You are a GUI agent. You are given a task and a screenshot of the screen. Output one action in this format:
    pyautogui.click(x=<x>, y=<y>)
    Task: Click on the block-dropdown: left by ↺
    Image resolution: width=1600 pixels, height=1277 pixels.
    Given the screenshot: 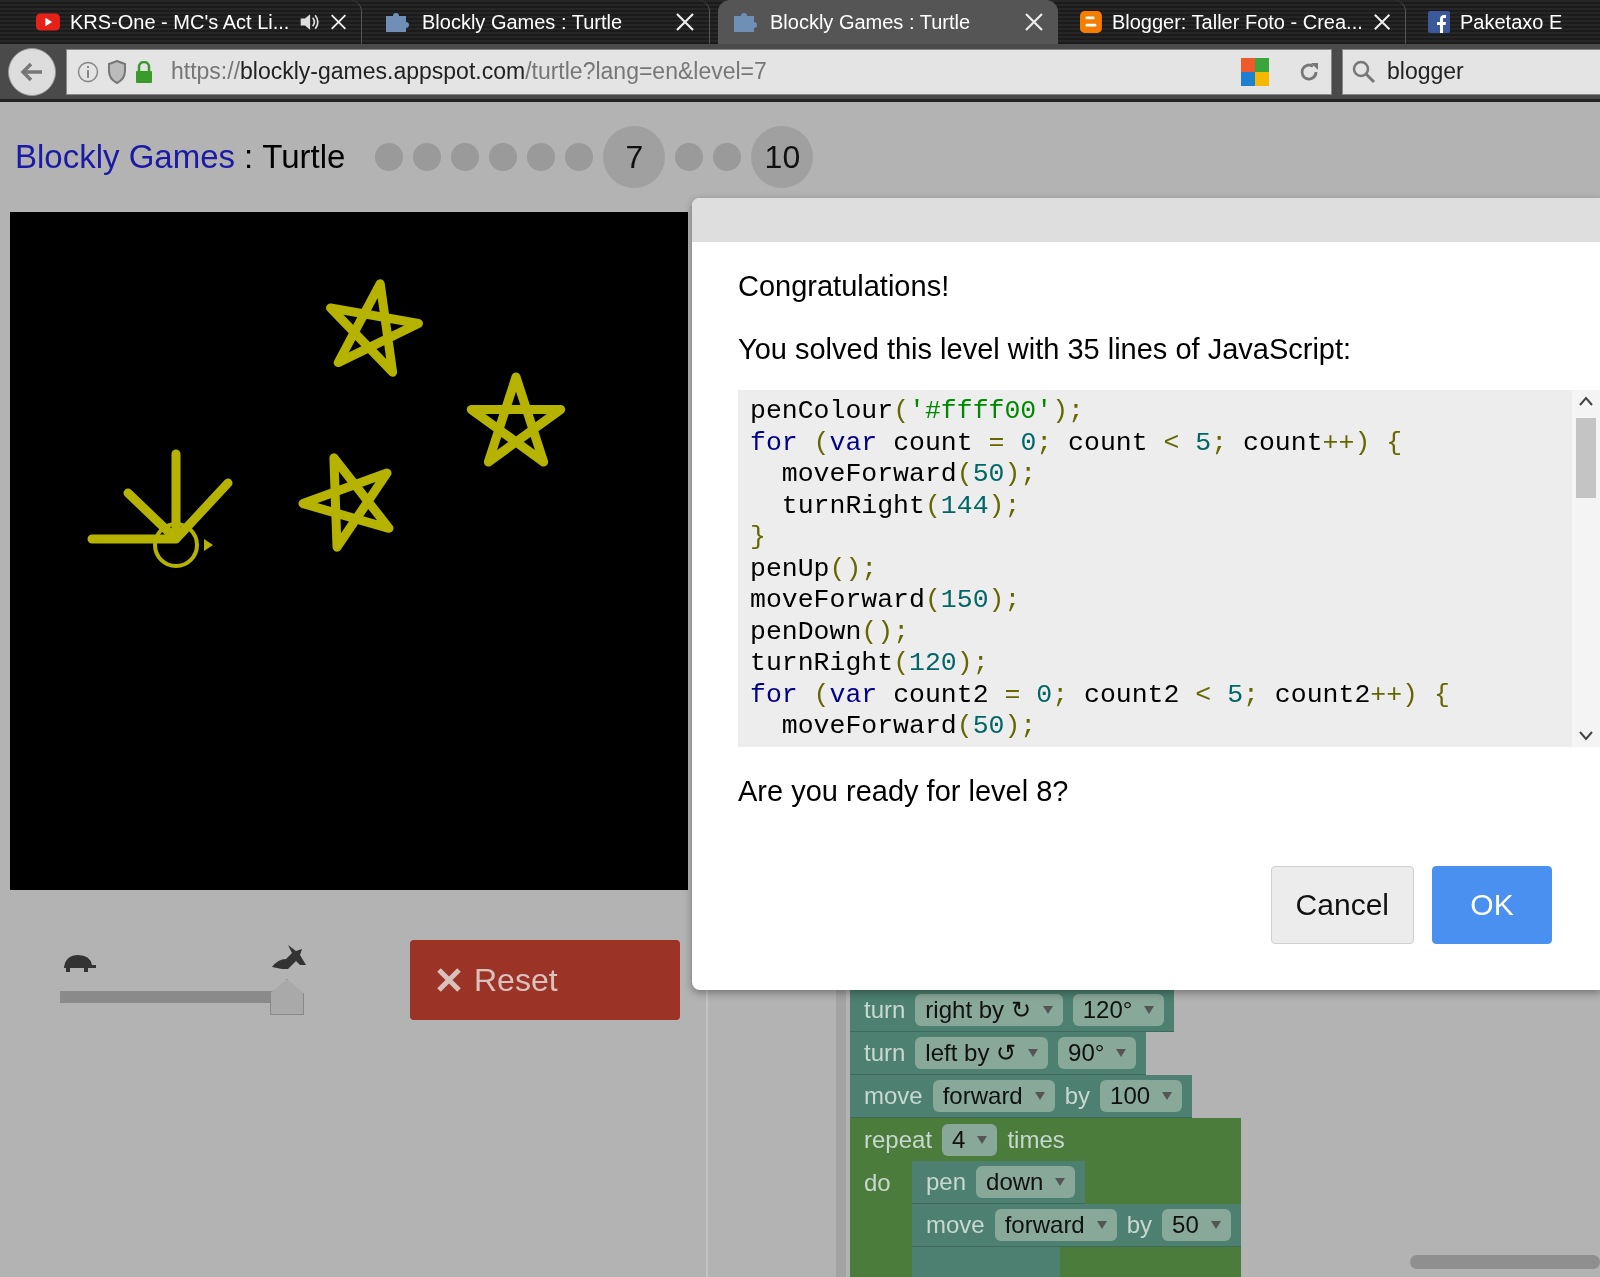 What is the action you would take?
    pyautogui.click(x=982, y=1053)
    